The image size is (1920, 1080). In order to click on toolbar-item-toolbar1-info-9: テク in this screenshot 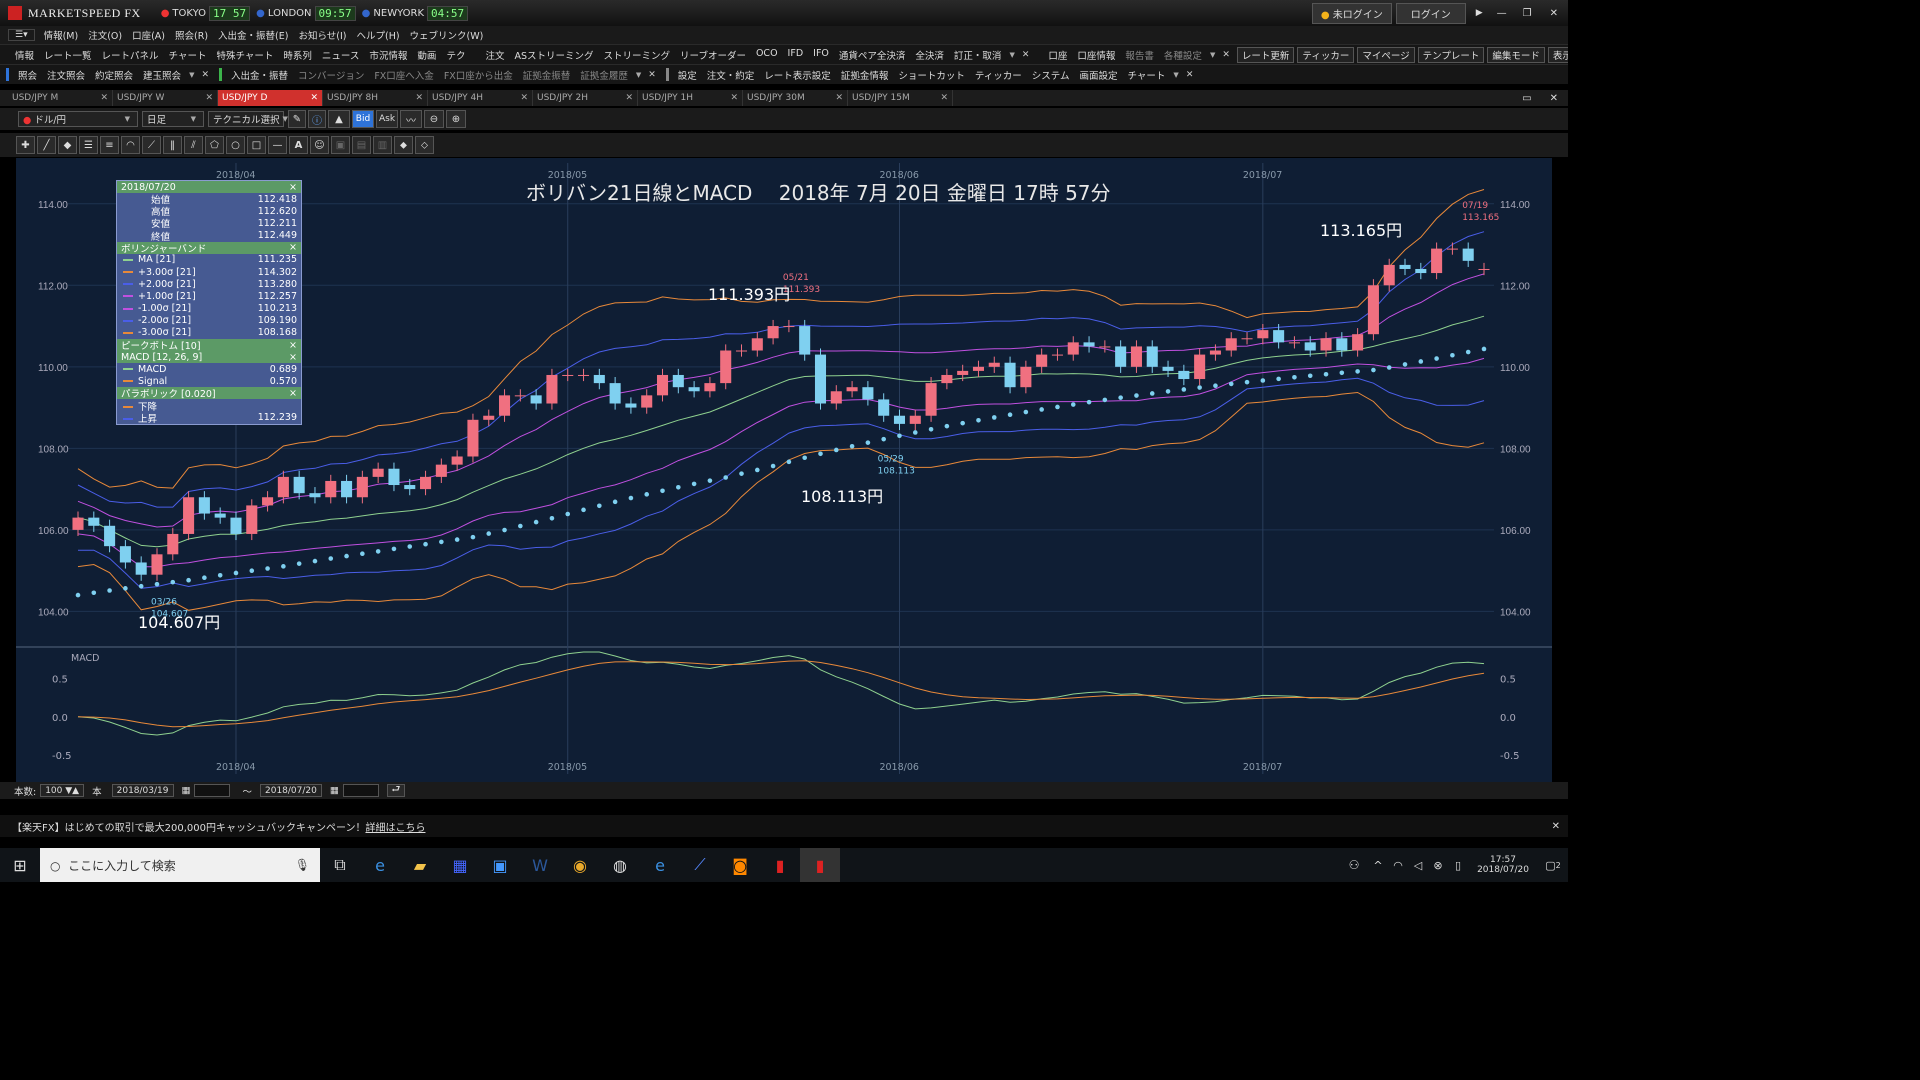, I will do `click(455, 55)`.